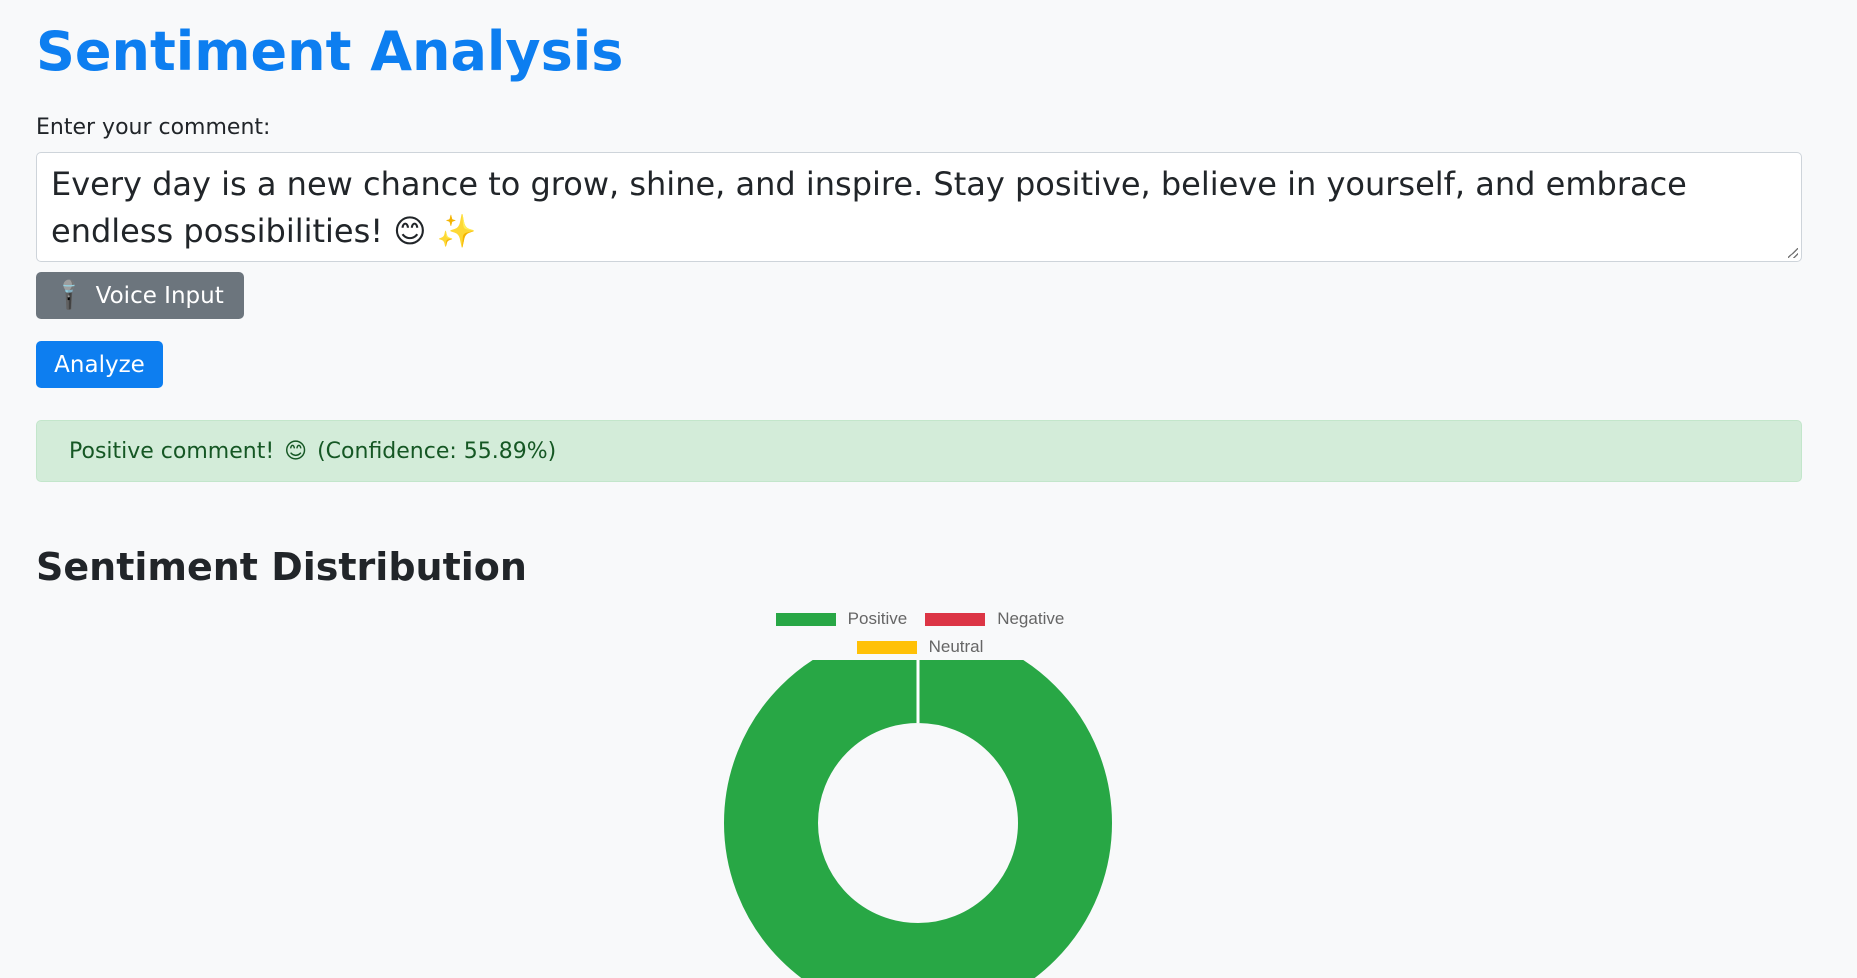  I want to click on legend-swatch-neutral, so click(886, 647).